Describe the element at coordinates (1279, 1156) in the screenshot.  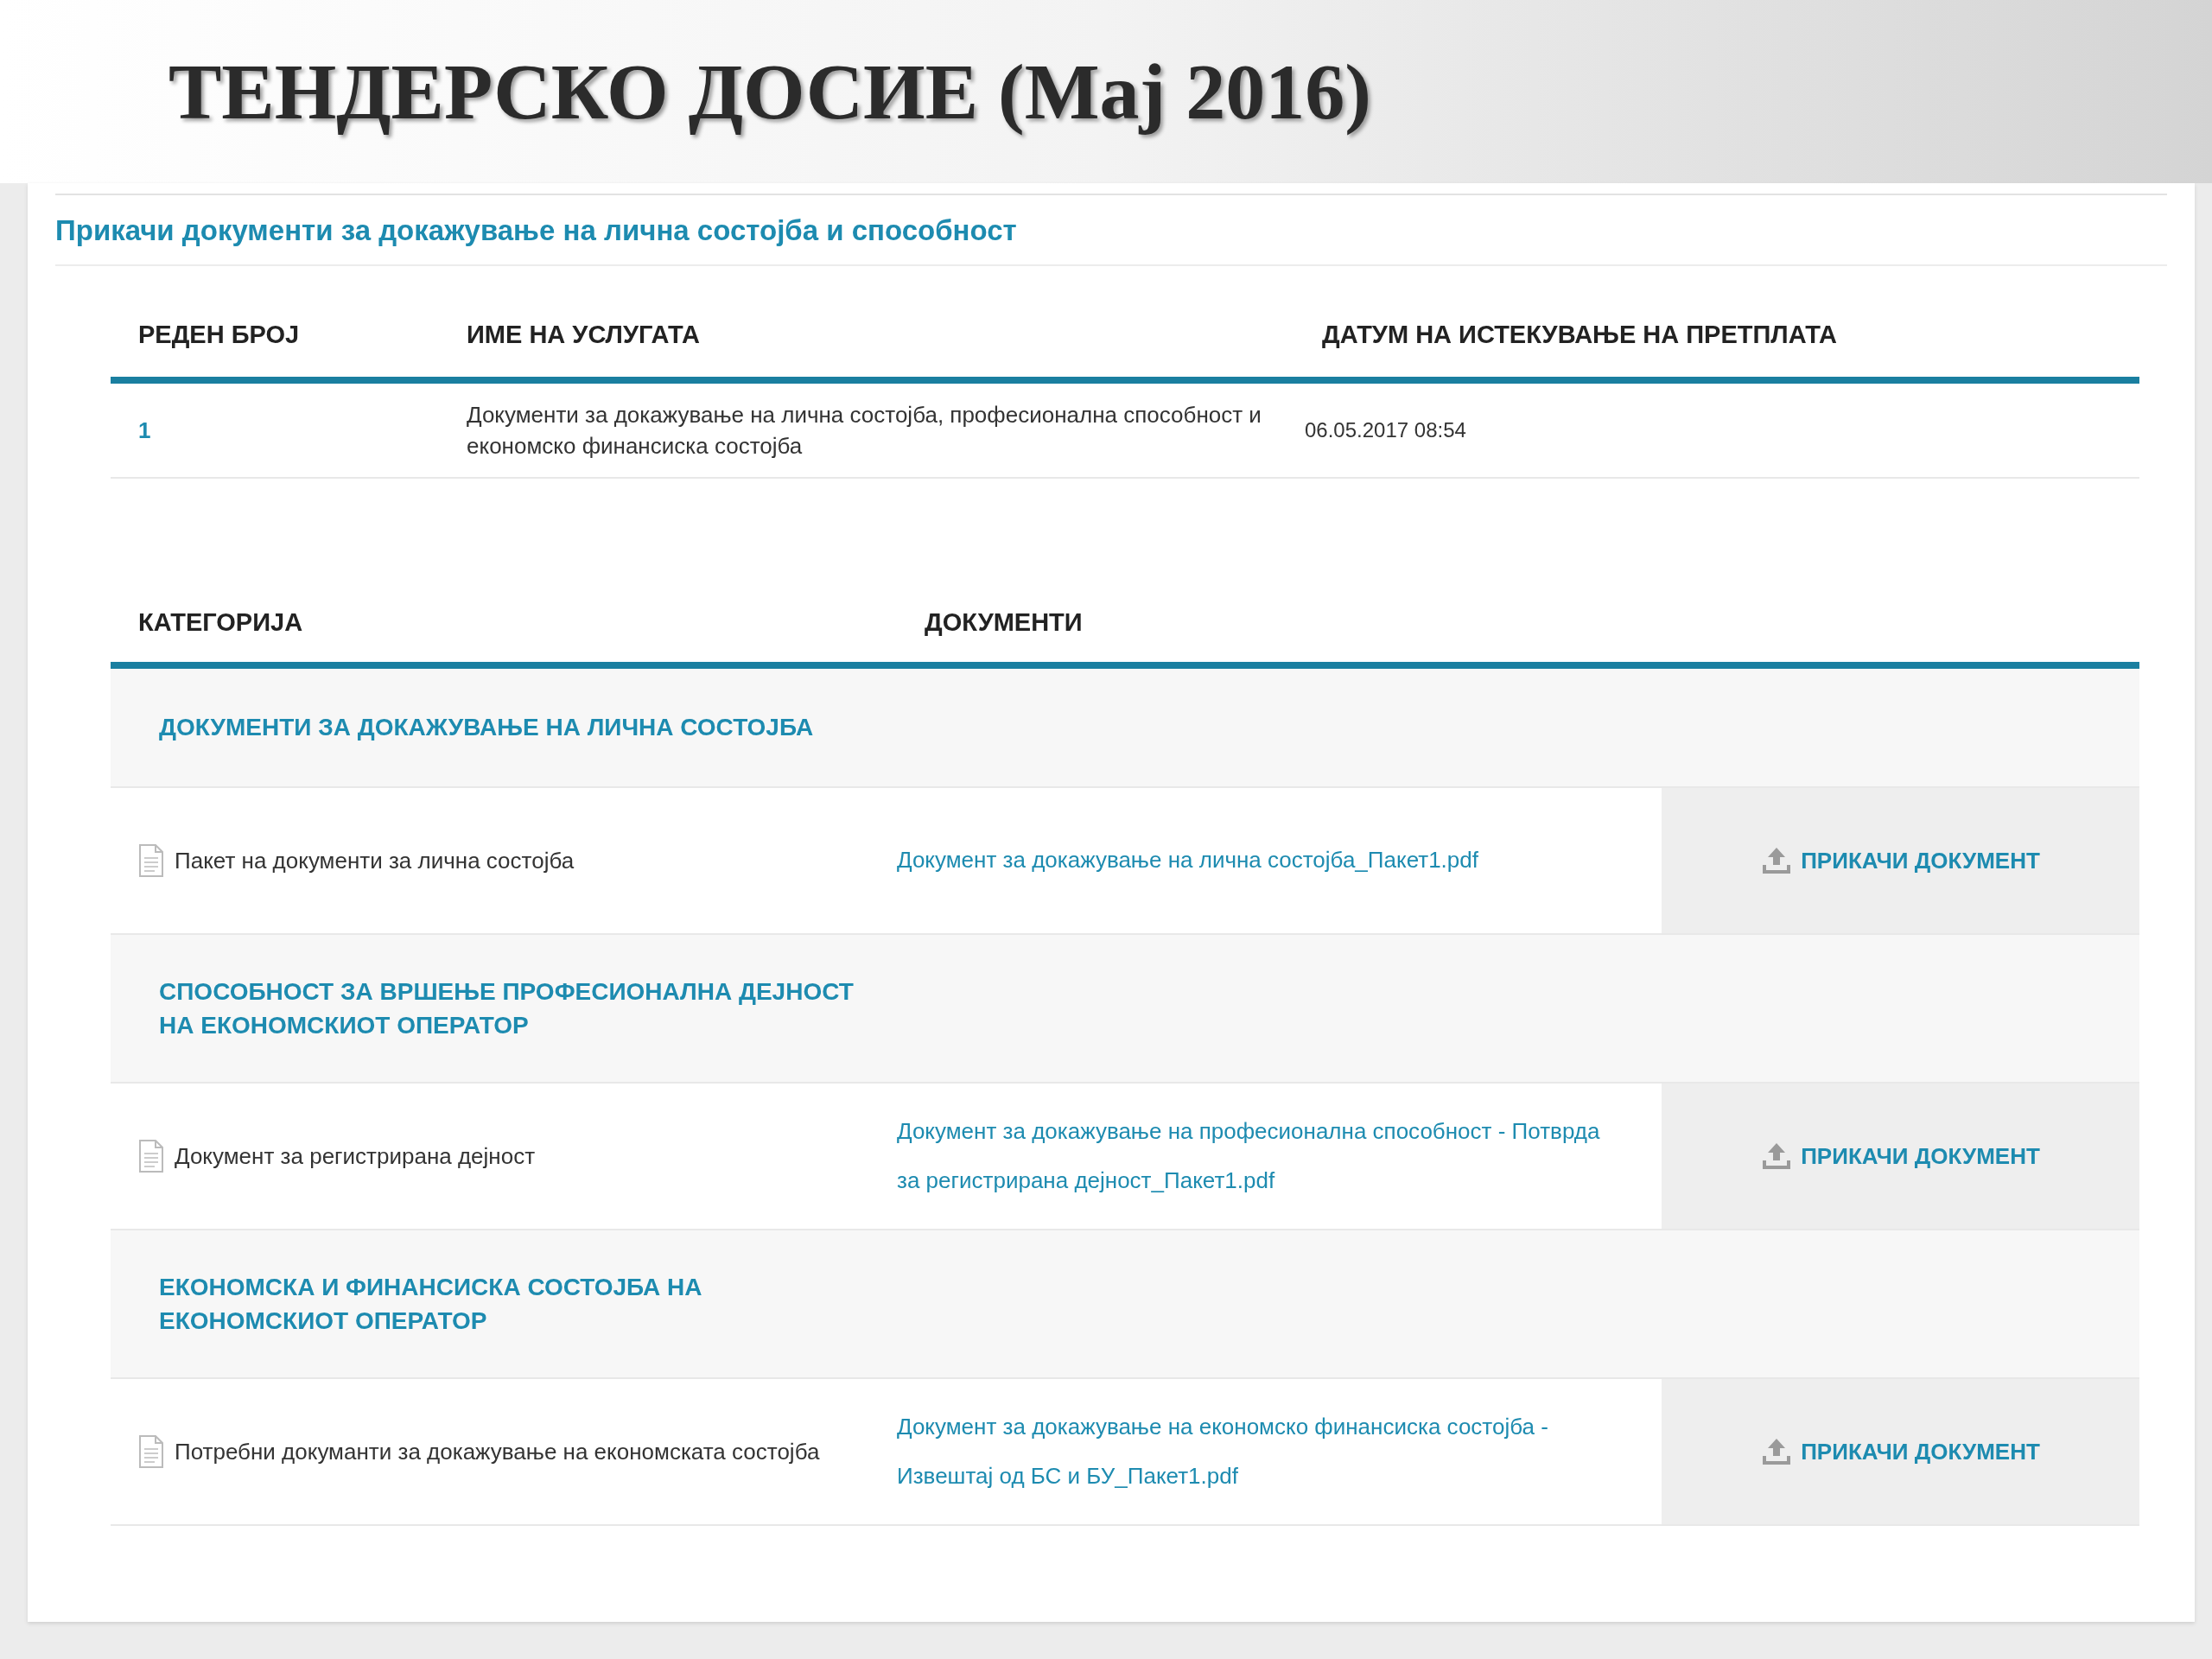
I see `file-link: Документ за докажување на професионална способност - Потврда за регистрирана дејност_Пакет1.pdf` at that location.